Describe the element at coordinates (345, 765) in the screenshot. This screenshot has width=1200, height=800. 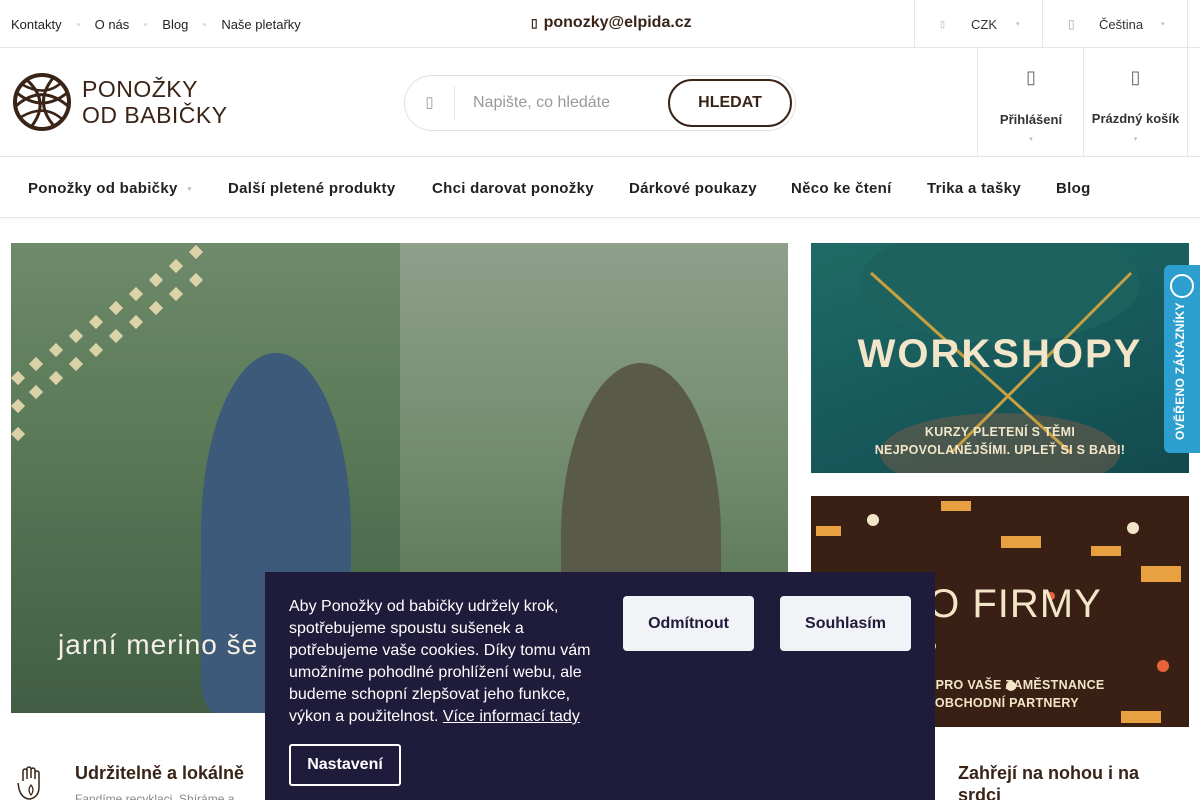
I see `cookie-settings-button: Nastavení` at that location.